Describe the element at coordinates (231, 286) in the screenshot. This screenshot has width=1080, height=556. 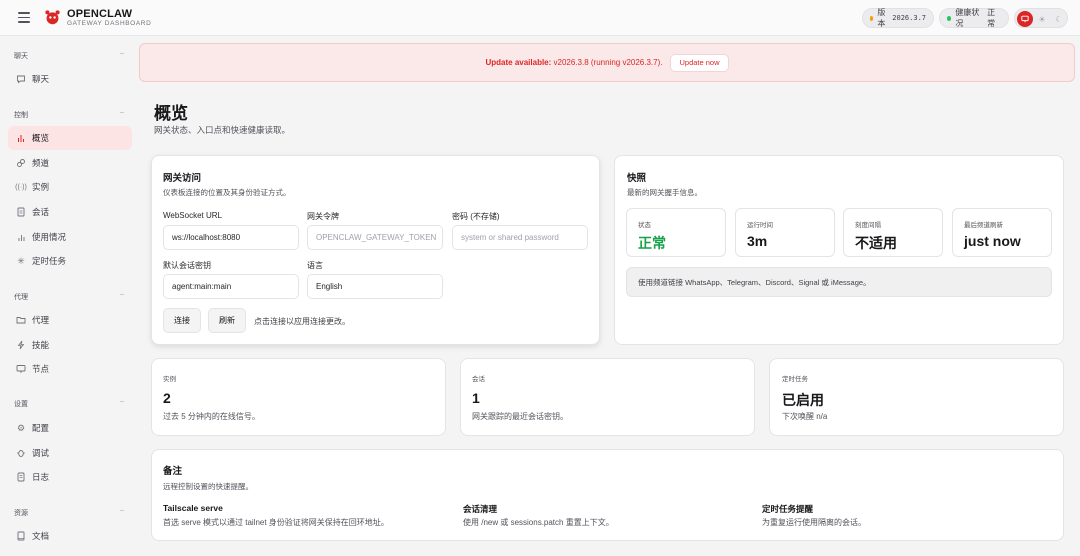
I see `session-key-input: agent:main:main` at that location.